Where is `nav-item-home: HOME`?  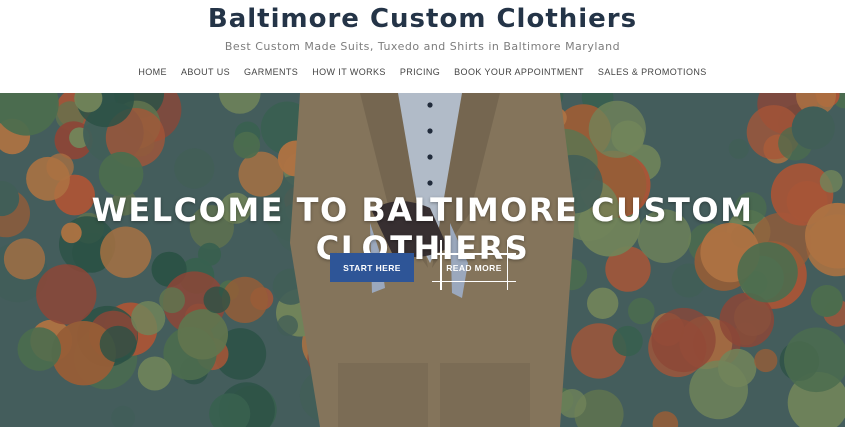 nav-item-home: HOME is located at coordinates (152, 72).